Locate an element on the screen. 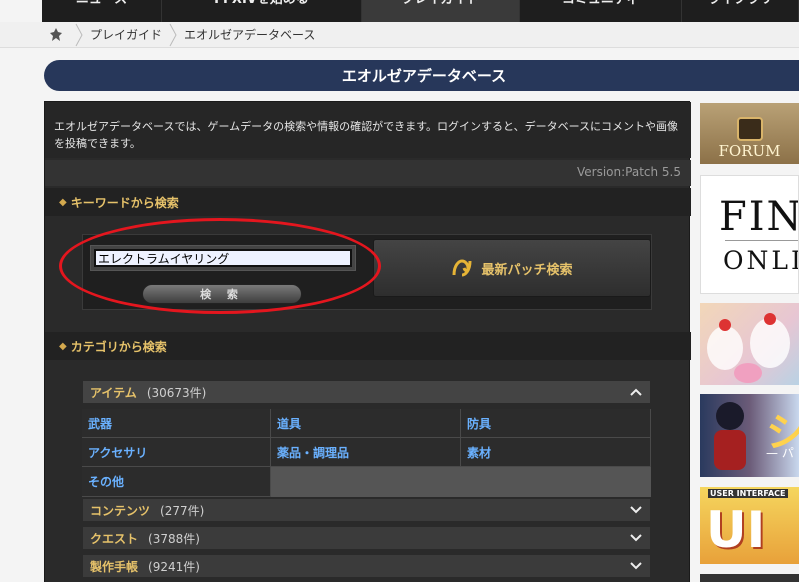 The height and width of the screenshot is (582, 799). event-illustration-icon is located at coordinates (748, 348).